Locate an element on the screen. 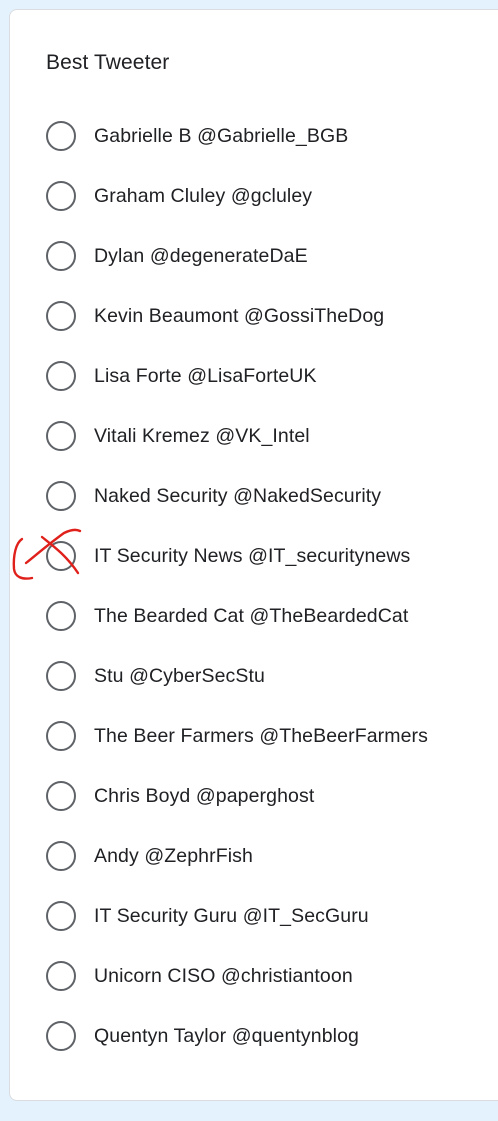 The width and height of the screenshot is (498, 1121). question-title: Best Tweeter is located at coordinates (108, 62).